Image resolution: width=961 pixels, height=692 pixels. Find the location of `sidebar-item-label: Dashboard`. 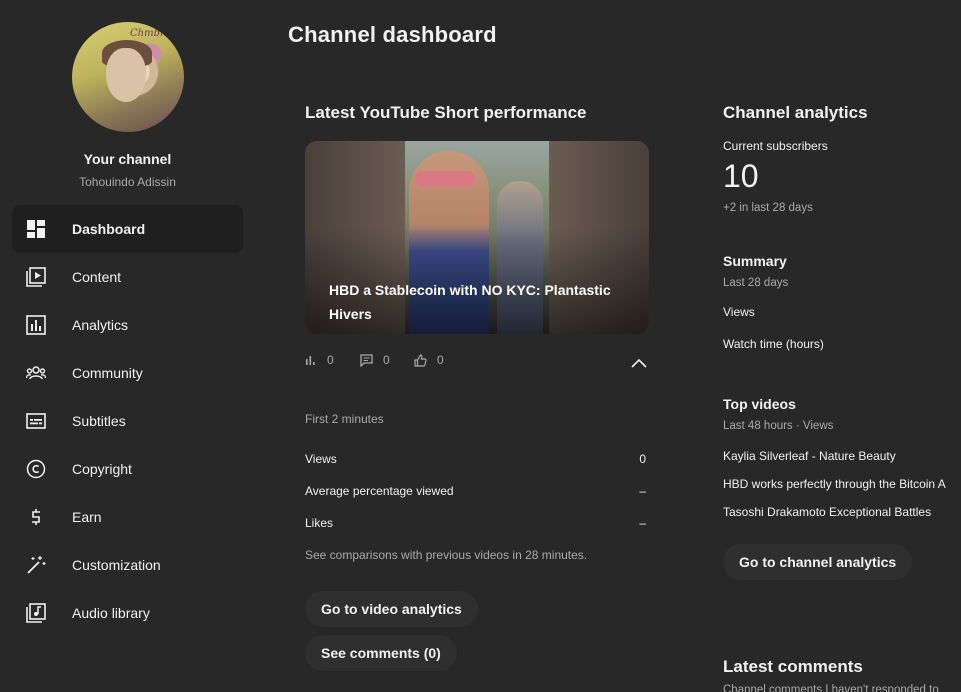

sidebar-item-label: Dashboard is located at coordinates (109, 229).